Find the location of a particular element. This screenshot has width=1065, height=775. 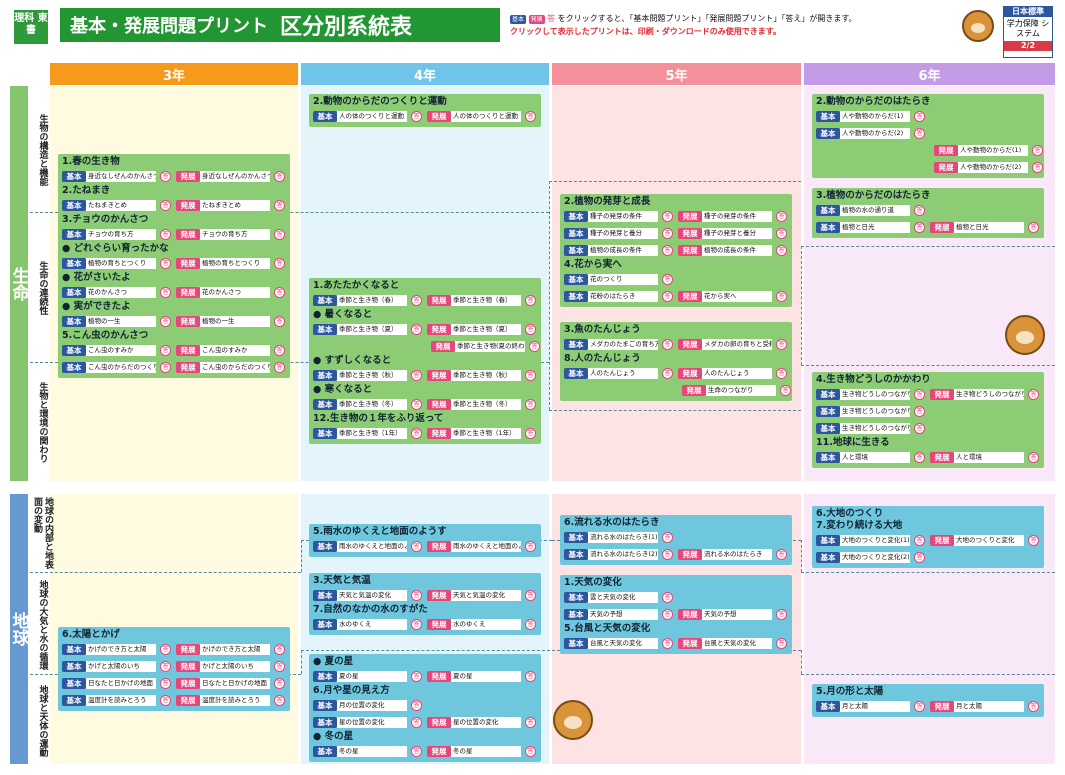

kihon-print-name: メダカのたまごの育ち方 is located at coordinates (623, 344).